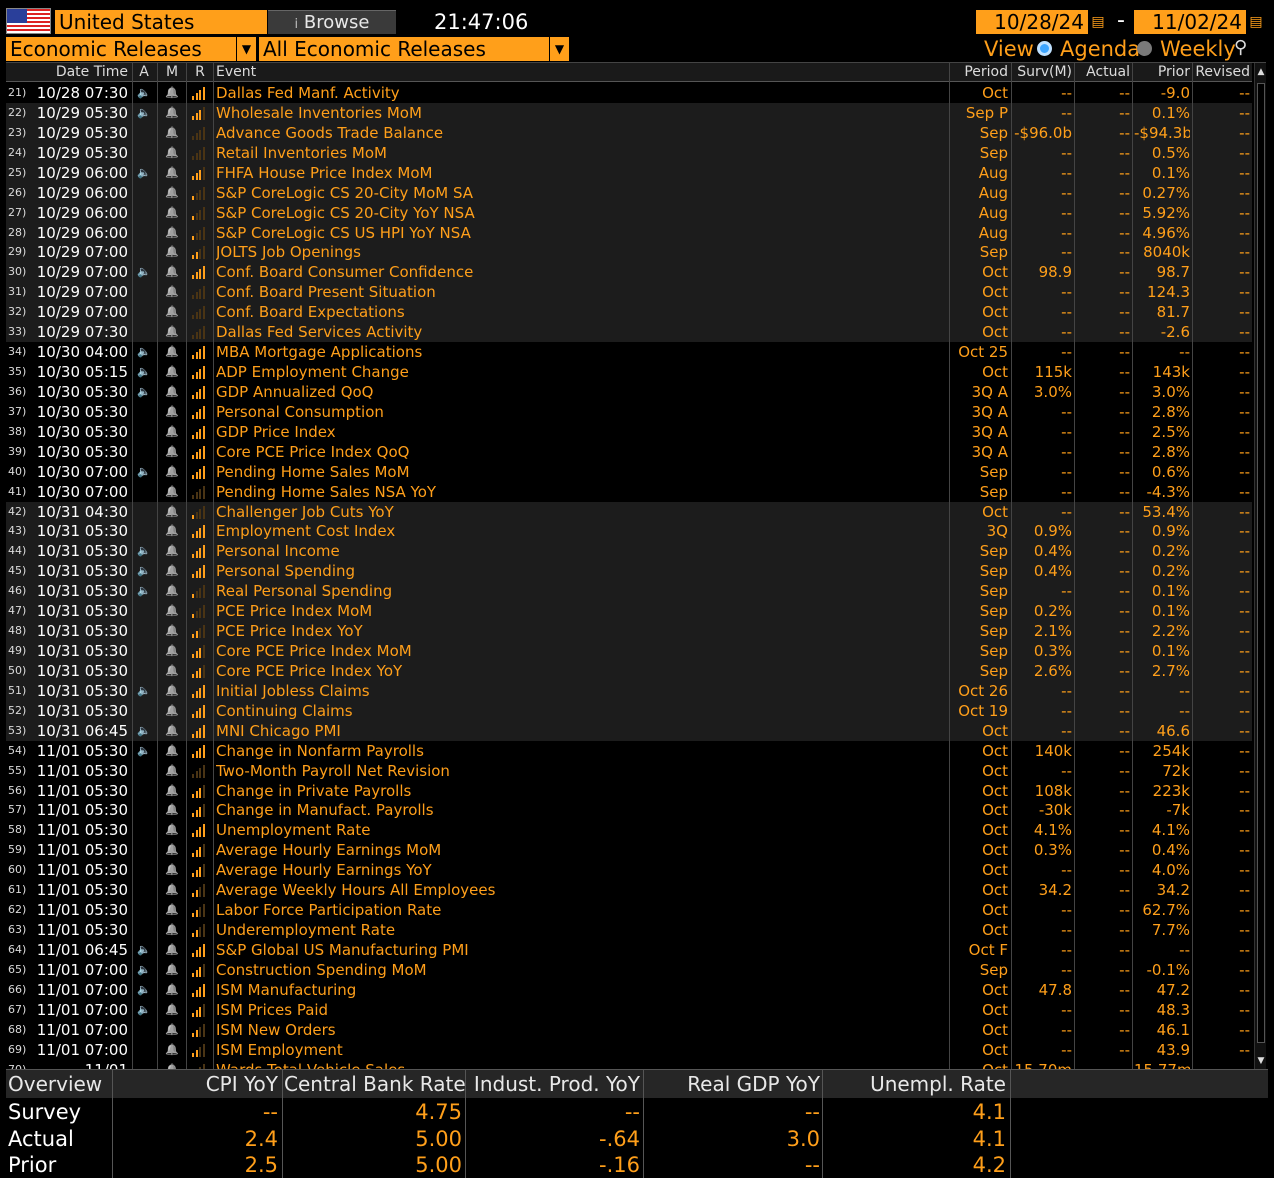 The image size is (1274, 1178). I want to click on row-event: Initial Jobless Claims, so click(581, 691).